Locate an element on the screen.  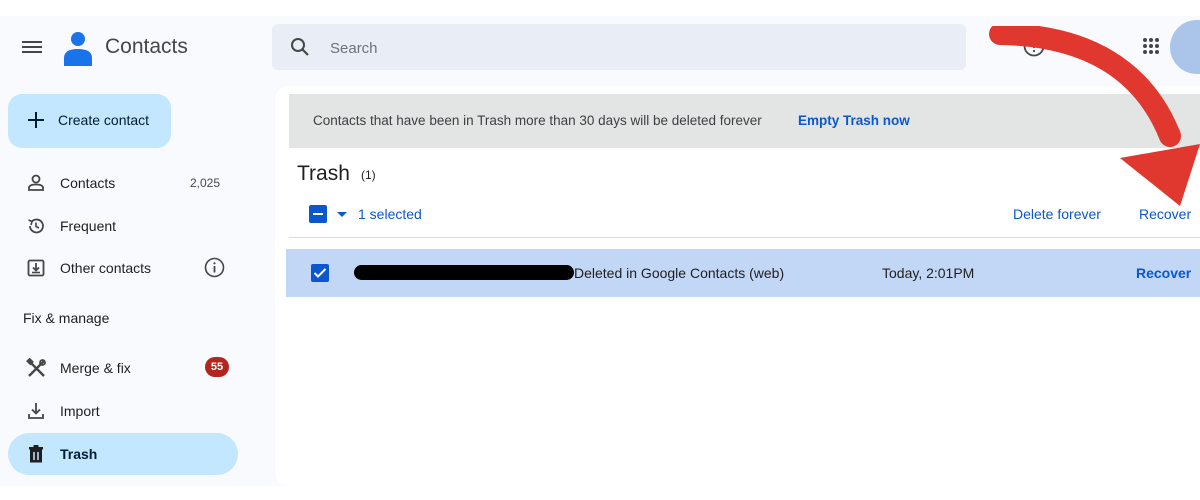
search-input is located at coordinates (630, 48).